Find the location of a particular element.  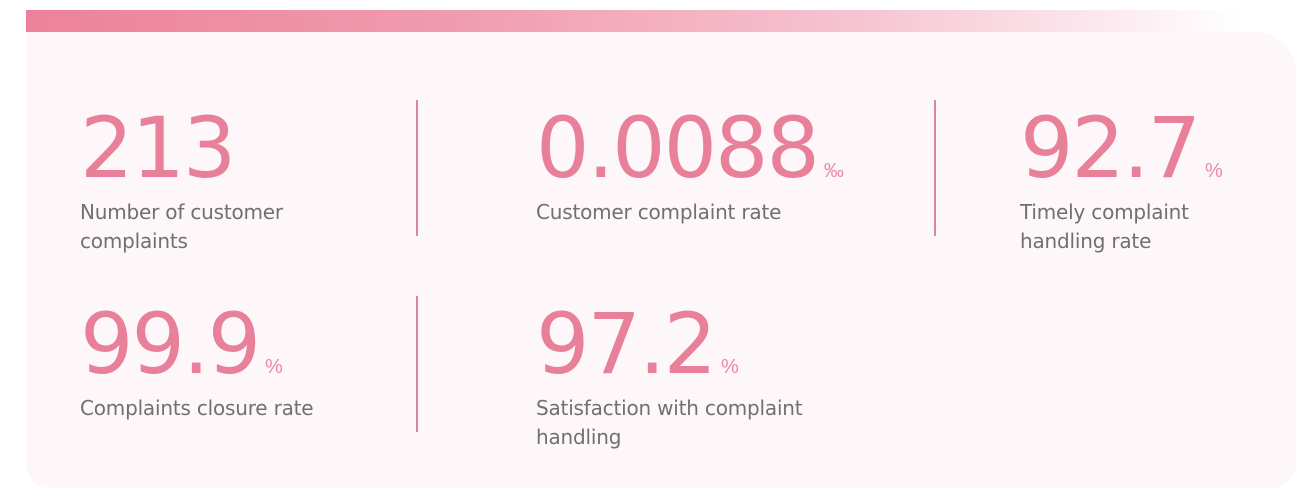

metric-label: Number of customer complaints is located at coordinates (181, 226).